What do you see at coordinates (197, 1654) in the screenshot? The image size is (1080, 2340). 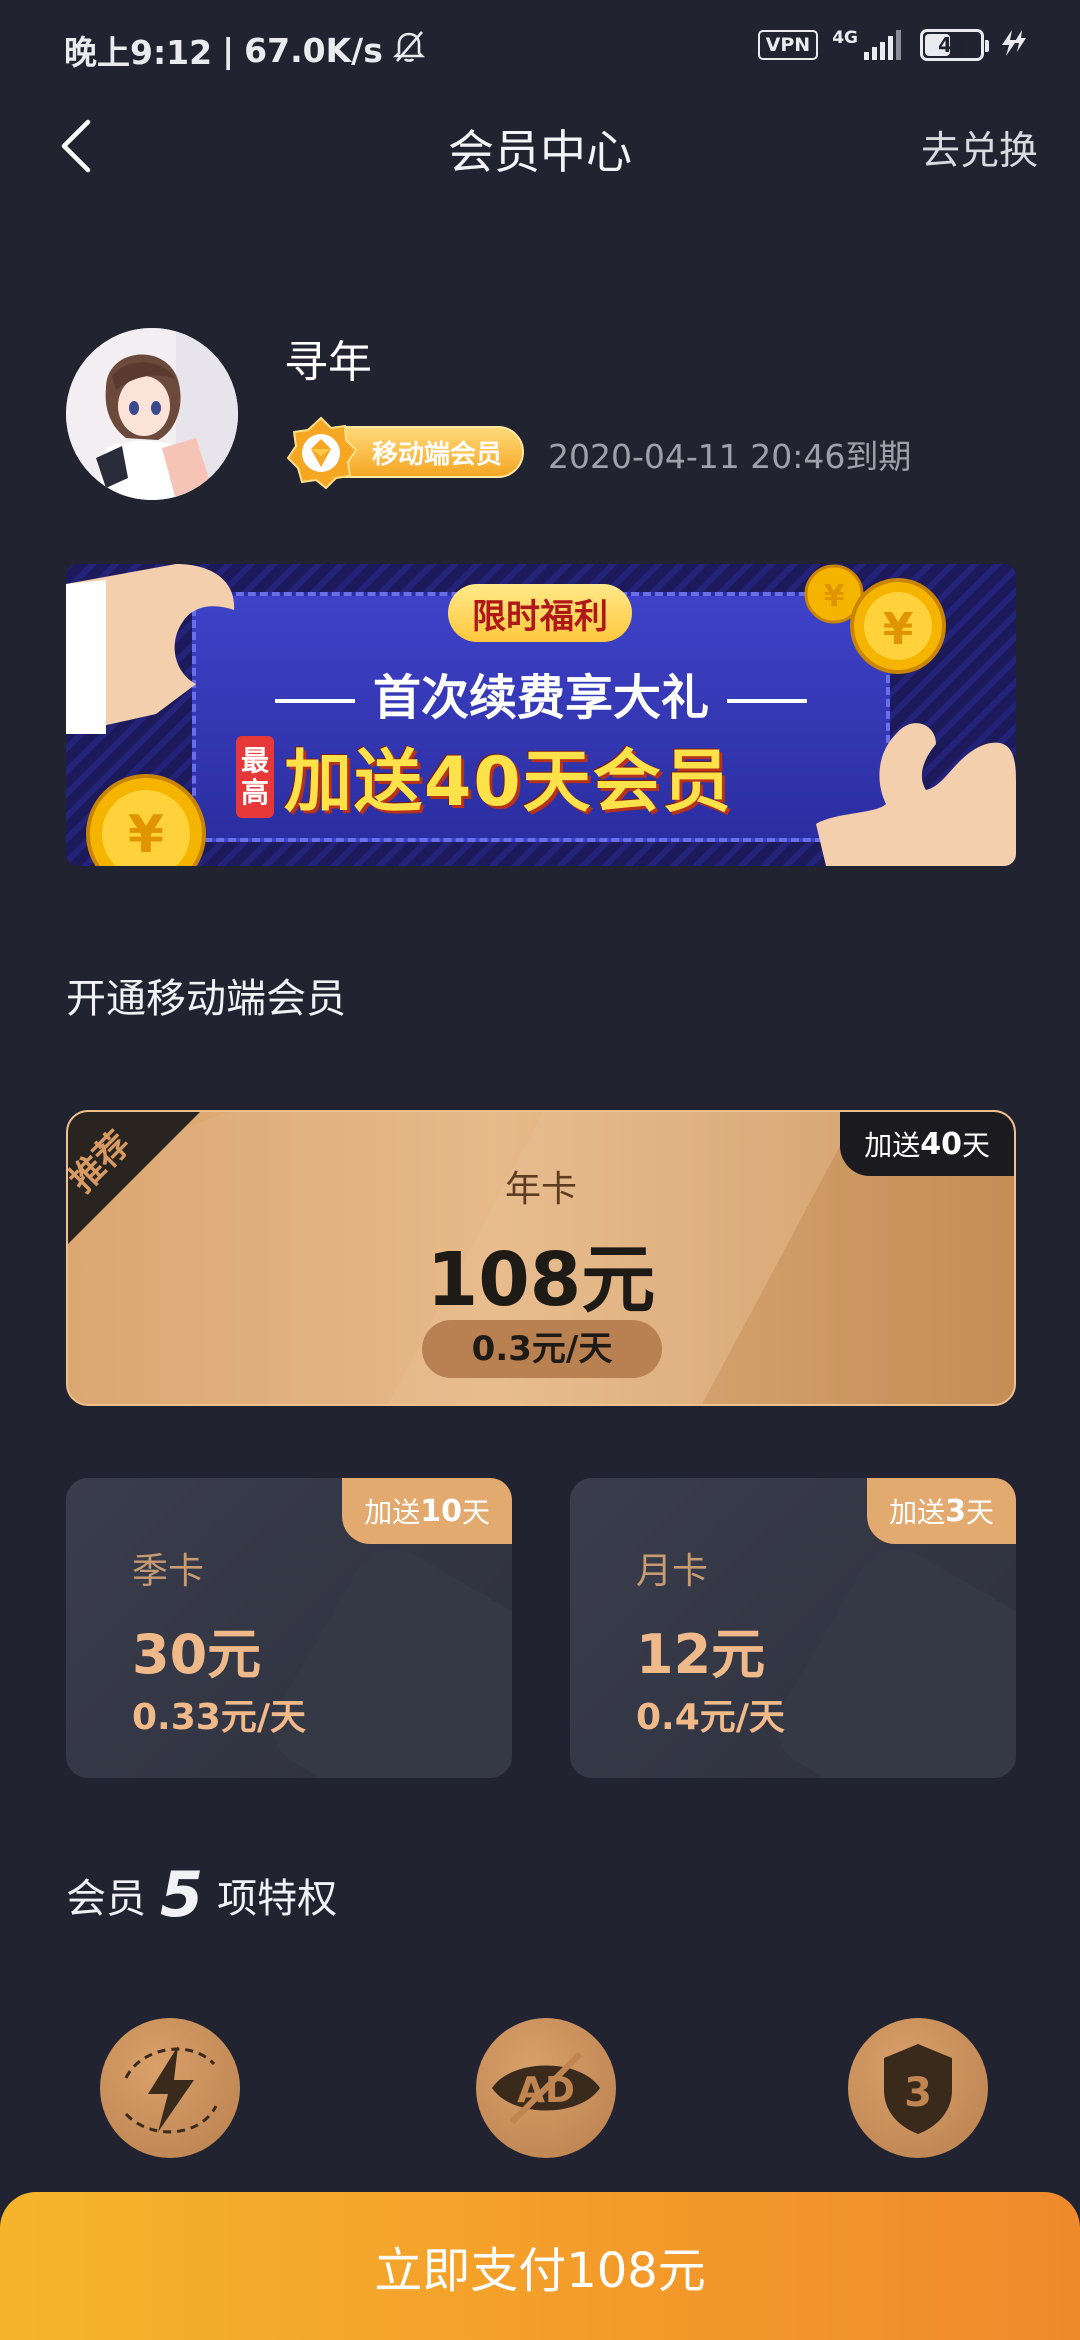 I see `plan-price: 30元` at bounding box center [197, 1654].